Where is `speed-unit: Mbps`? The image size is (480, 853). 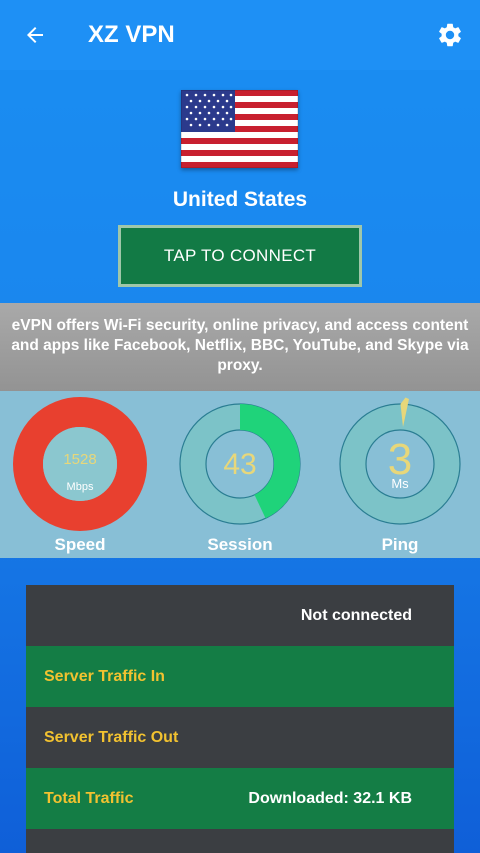 speed-unit: Mbps is located at coordinates (80, 487).